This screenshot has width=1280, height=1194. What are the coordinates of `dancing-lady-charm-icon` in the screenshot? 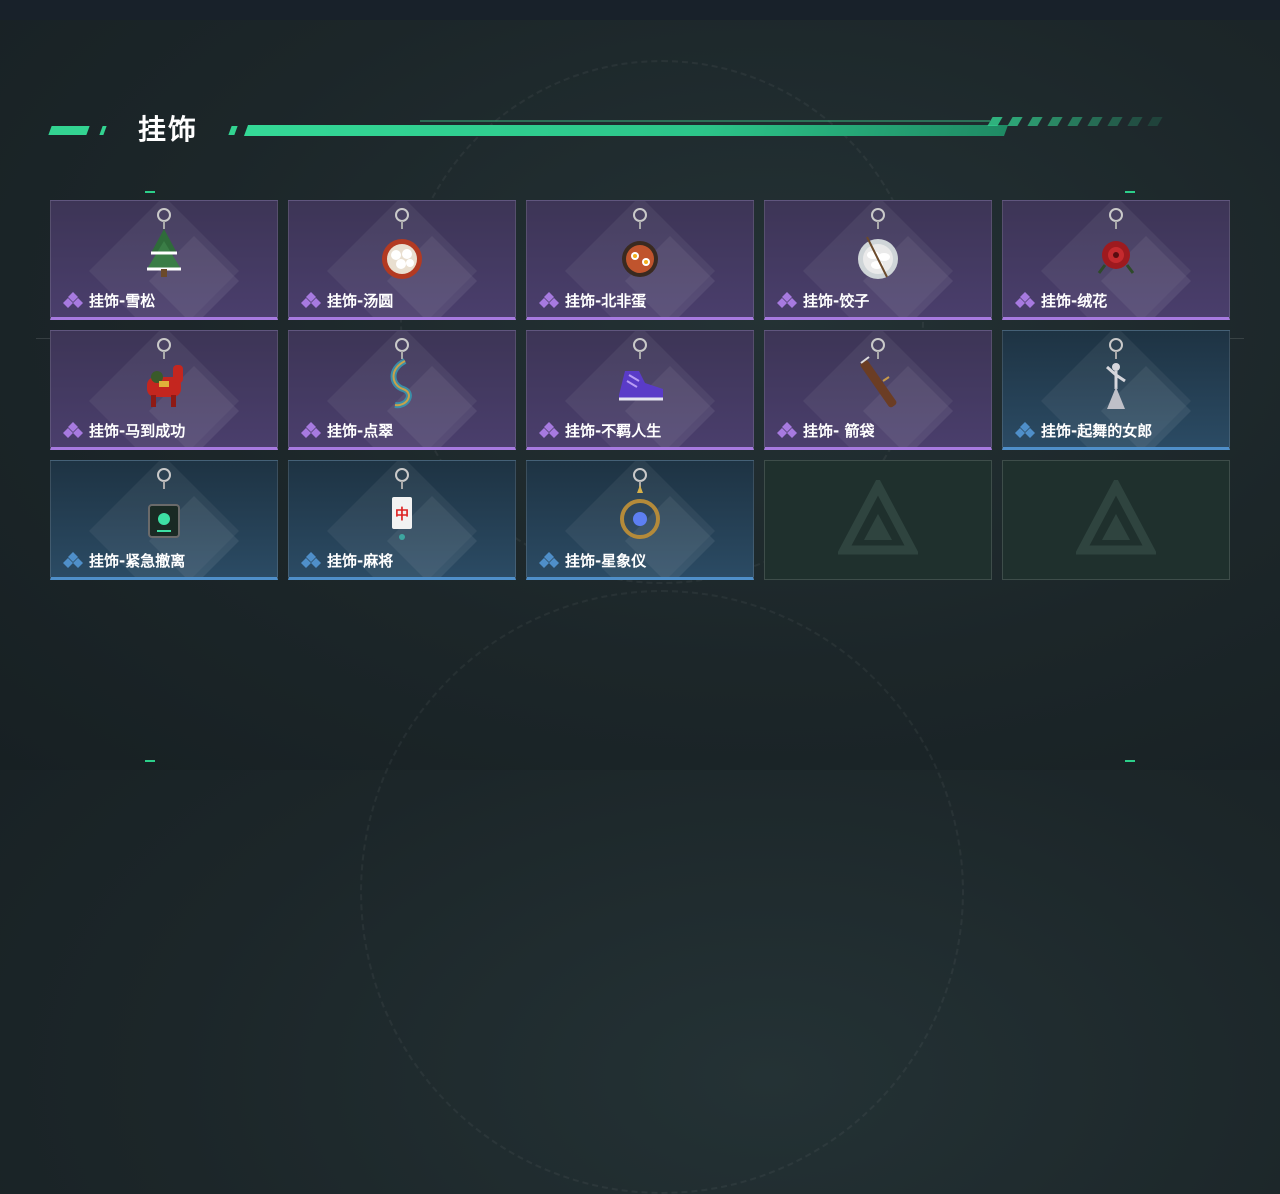 It's located at (1116, 379).